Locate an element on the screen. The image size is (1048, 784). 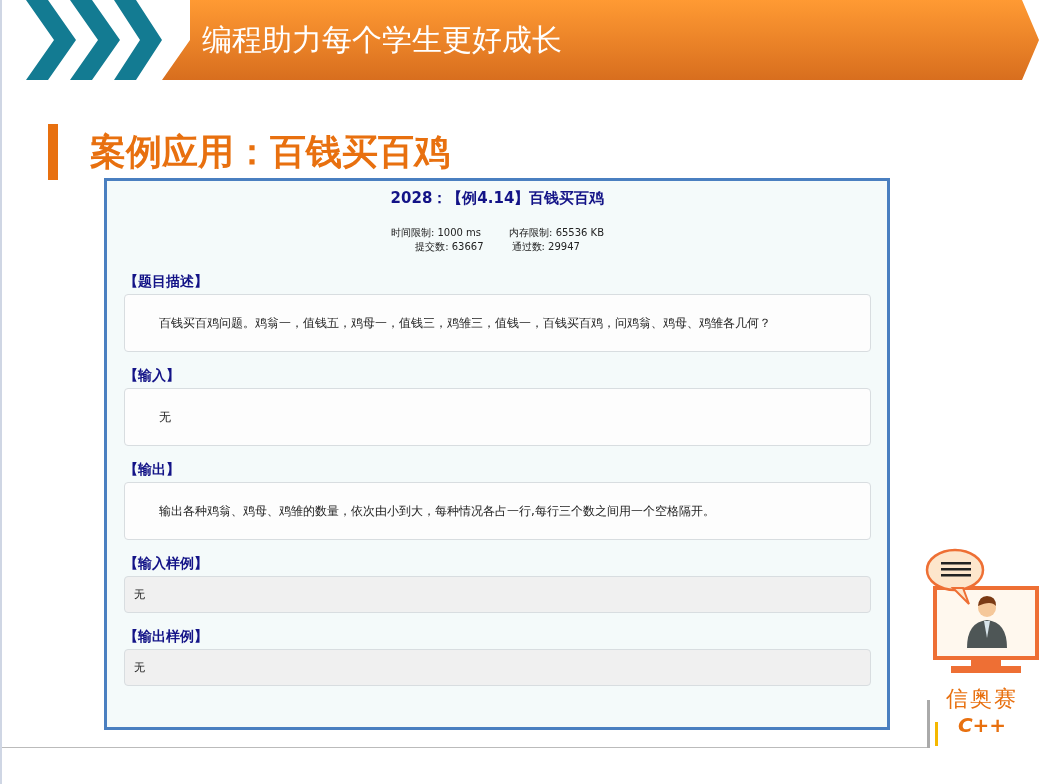
slide-heading: 案例应用：百钱买百鸡 is located at coordinates (270, 152).